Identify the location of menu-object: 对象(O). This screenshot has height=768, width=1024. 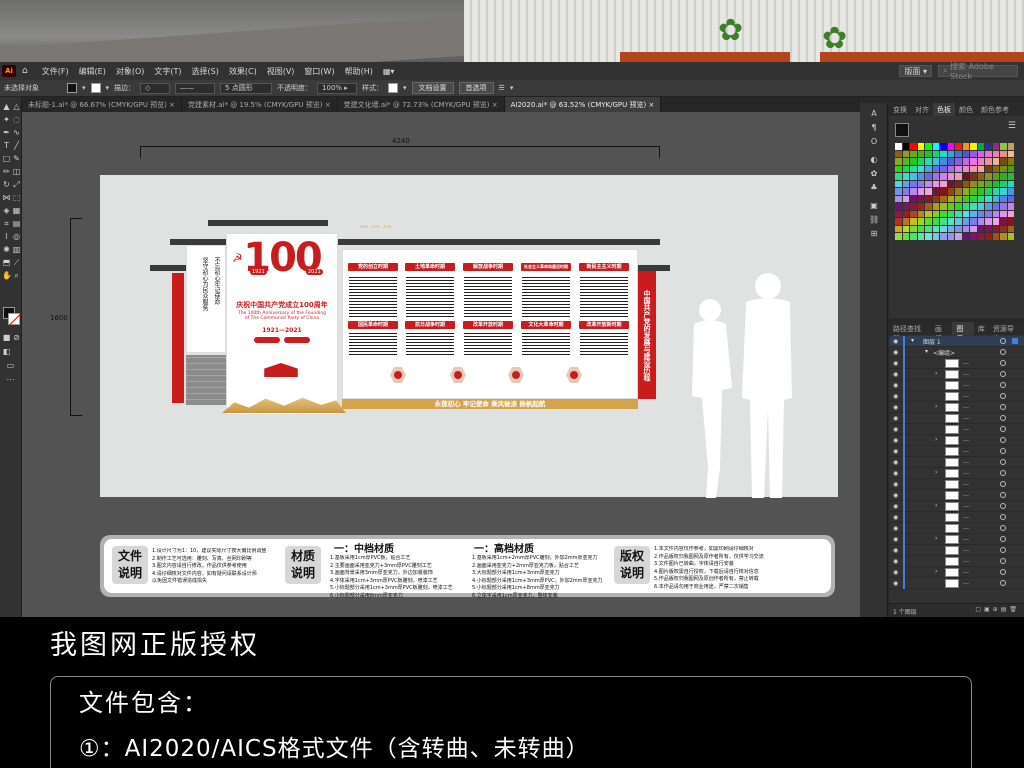
(130, 71).